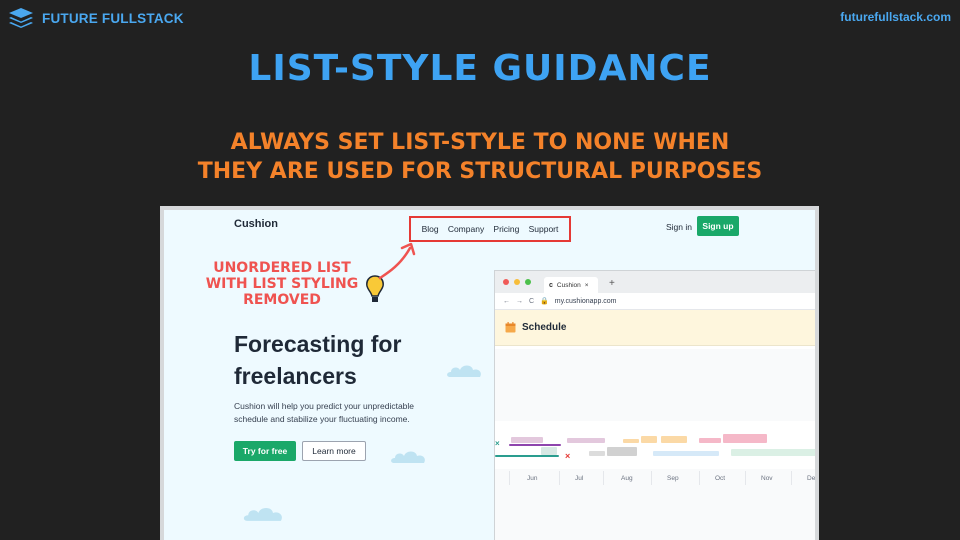 The width and height of the screenshot is (960, 540). Describe the element at coordinates (544, 229) in the screenshot. I see `nav-item-support: Support` at that location.